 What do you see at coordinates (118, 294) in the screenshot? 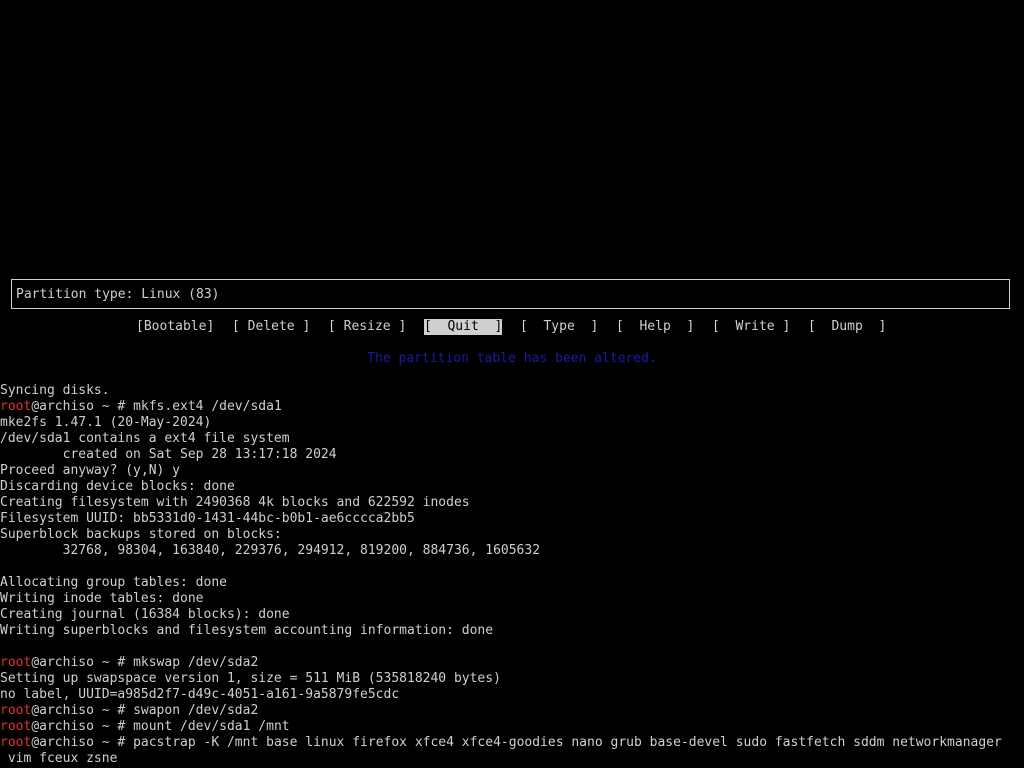
I see `partition-type-label: Partition type: Linux (83)` at bounding box center [118, 294].